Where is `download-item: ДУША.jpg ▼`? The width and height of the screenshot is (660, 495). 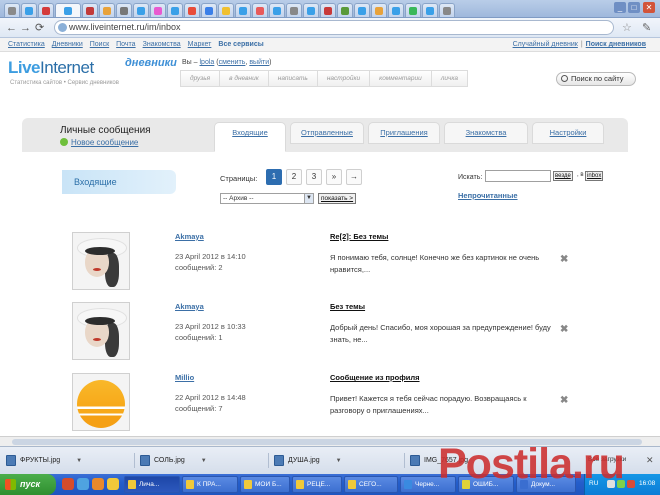
download-item: ДУША.jpg ▼ is located at coordinates (308, 460).